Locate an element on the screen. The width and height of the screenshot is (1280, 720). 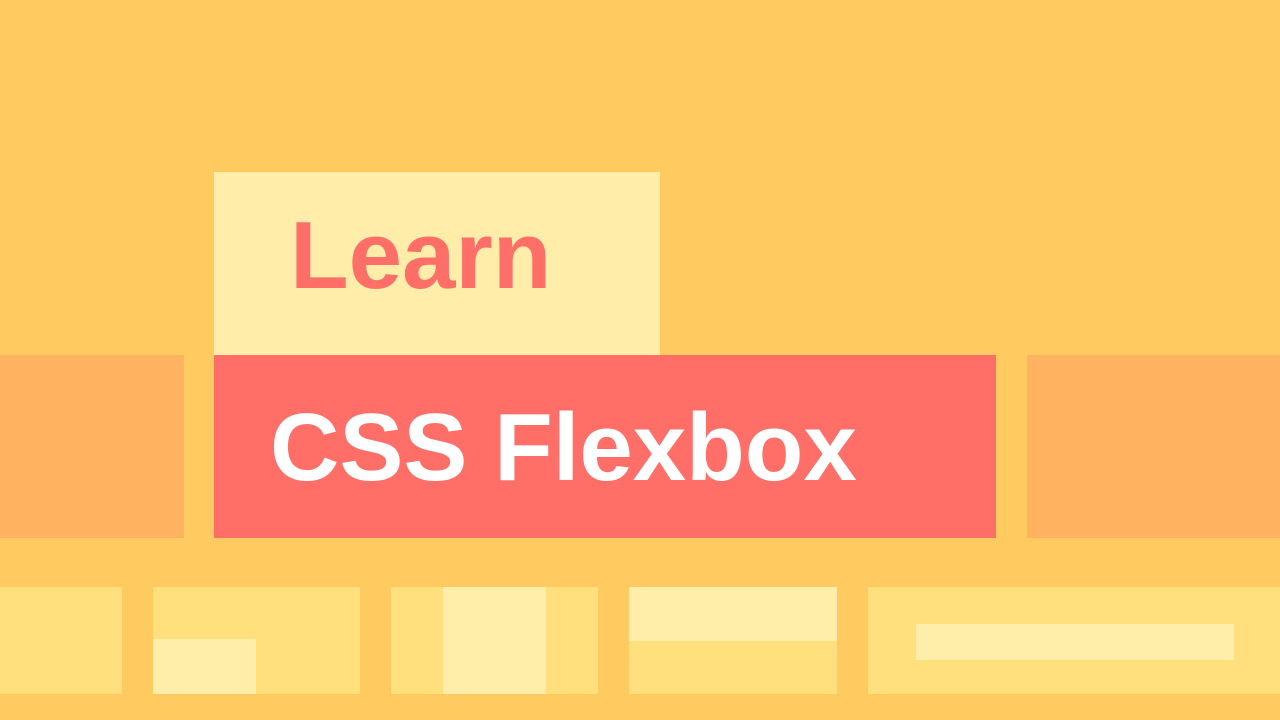
side-block-left is located at coordinates (92, 446).